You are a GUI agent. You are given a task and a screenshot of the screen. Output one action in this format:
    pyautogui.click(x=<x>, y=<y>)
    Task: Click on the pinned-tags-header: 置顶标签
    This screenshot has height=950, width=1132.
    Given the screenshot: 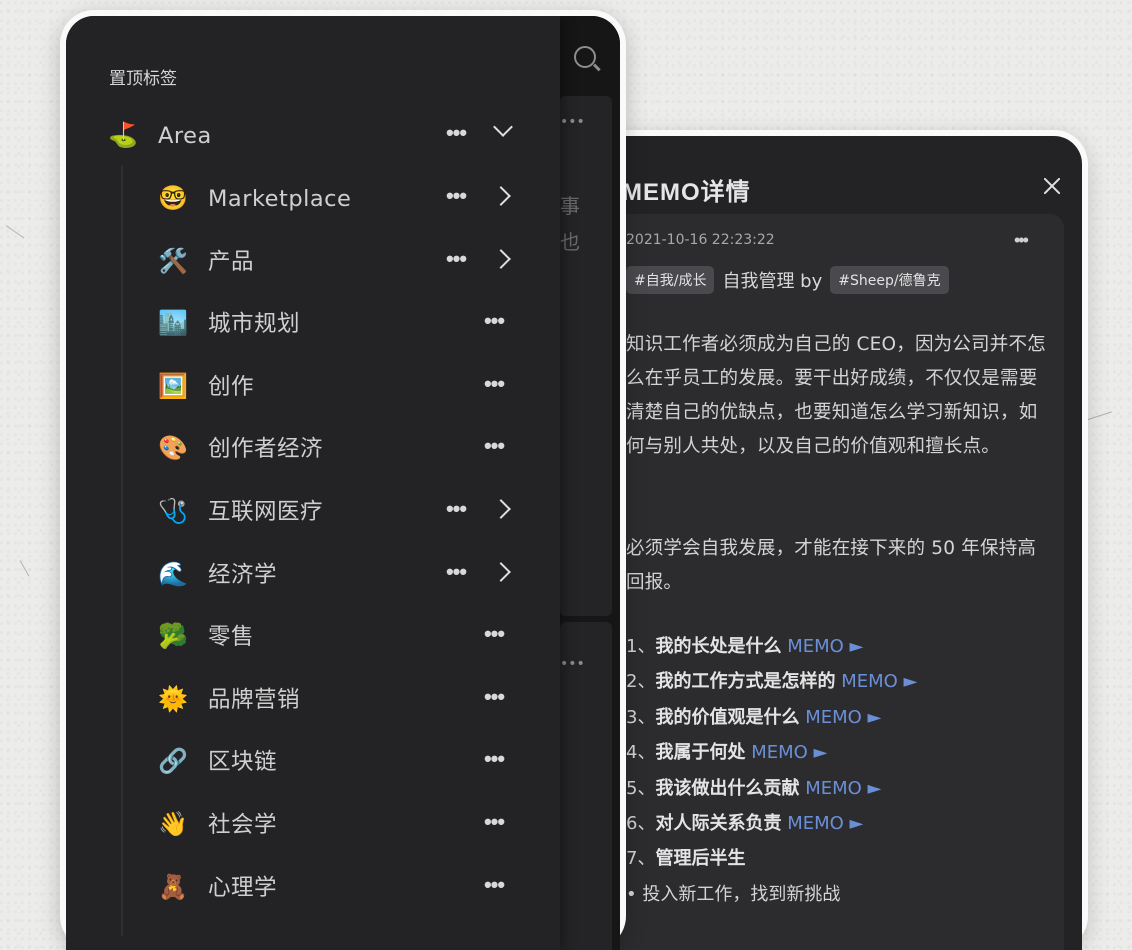 What is the action you would take?
    pyautogui.click(x=143, y=79)
    